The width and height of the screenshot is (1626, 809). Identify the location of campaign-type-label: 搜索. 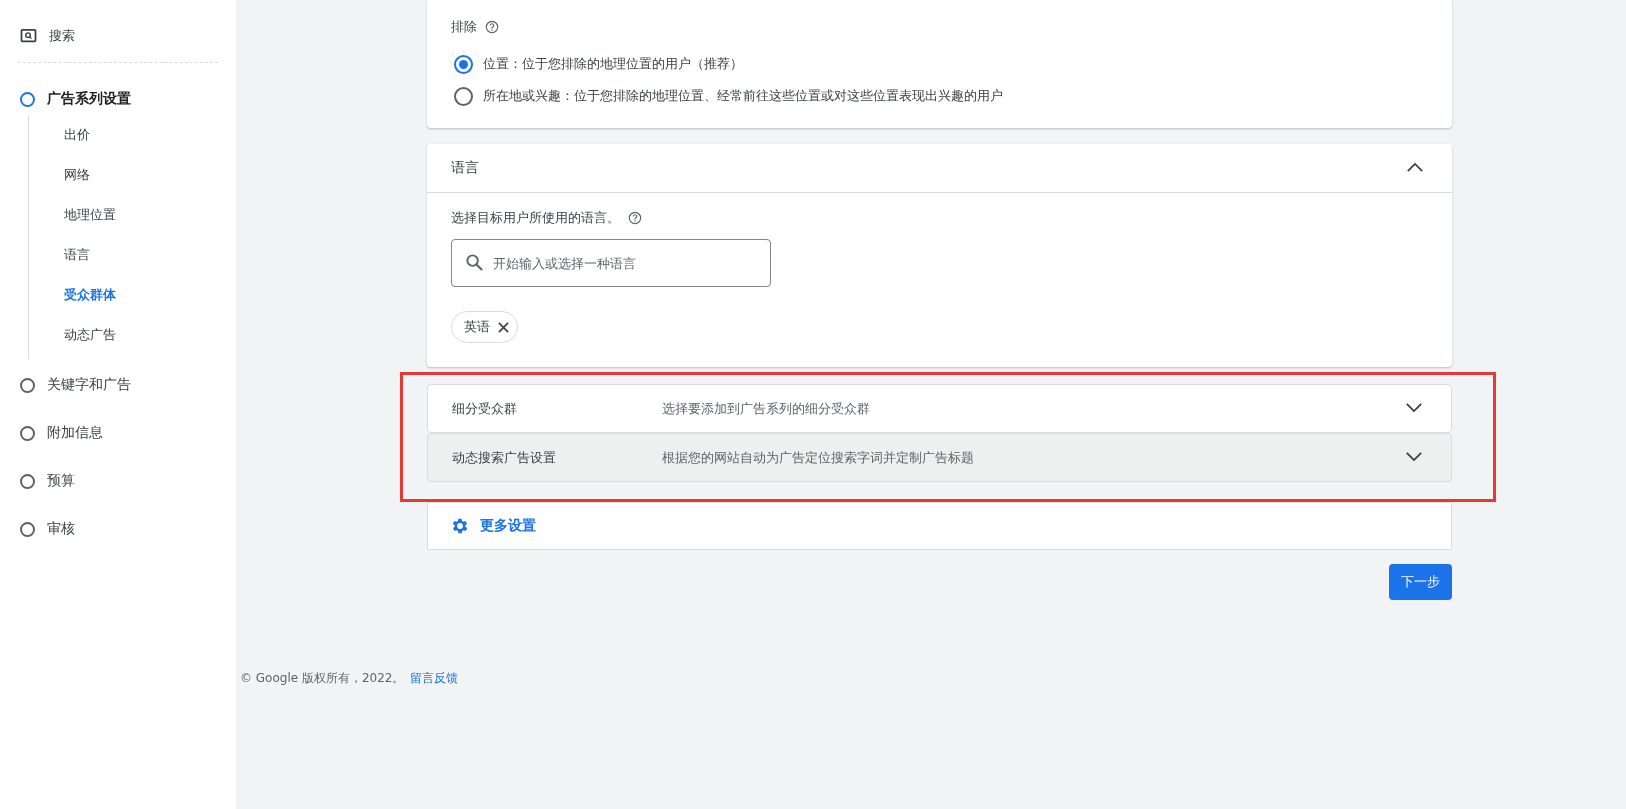
(62, 36).